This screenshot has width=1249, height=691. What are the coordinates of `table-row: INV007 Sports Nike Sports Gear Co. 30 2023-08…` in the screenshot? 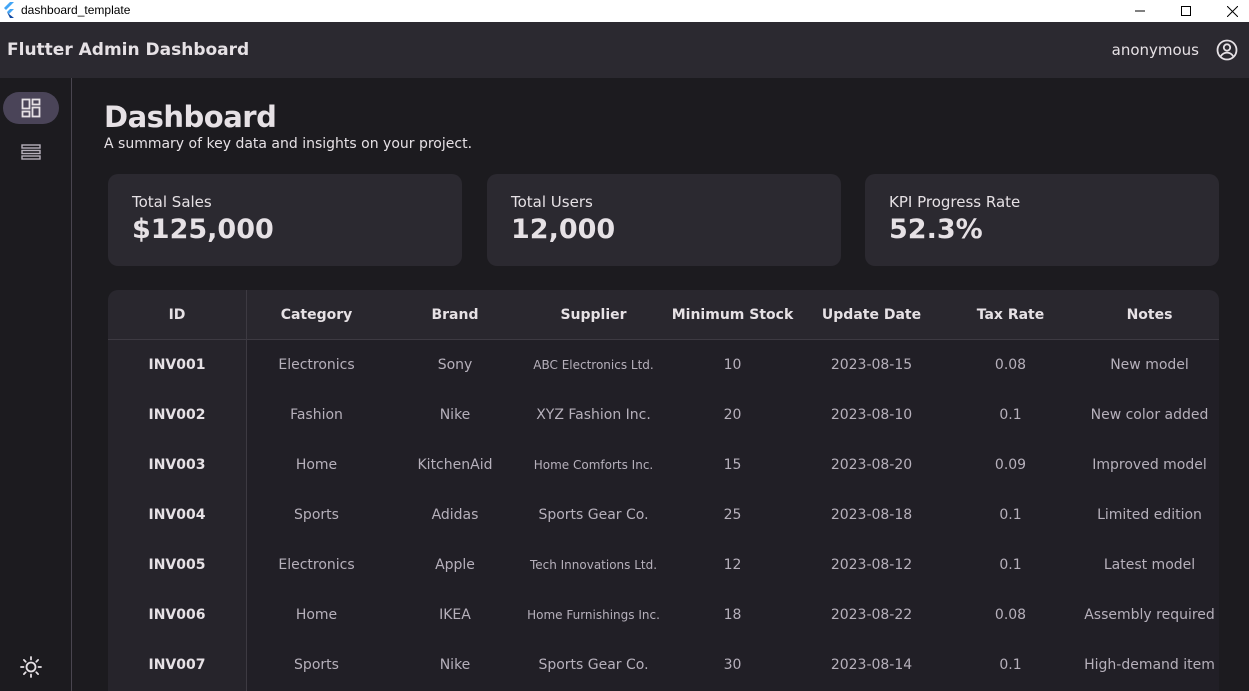 It's located at (663, 665).